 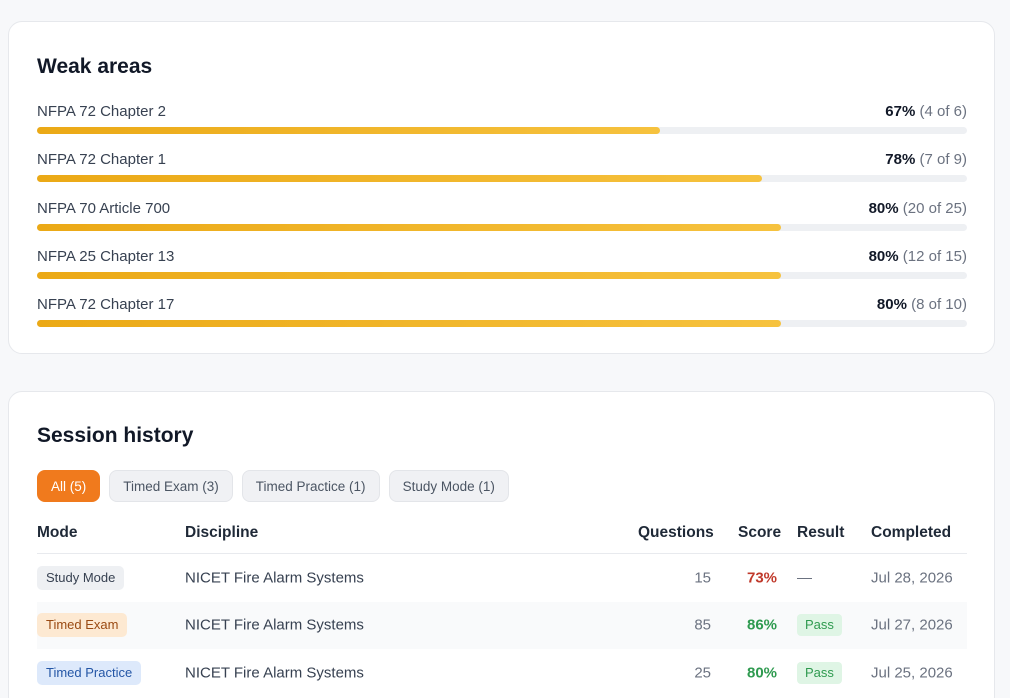 What do you see at coordinates (934, 256) in the screenshot?
I see `weak-area-detail: (12 of 15)` at bounding box center [934, 256].